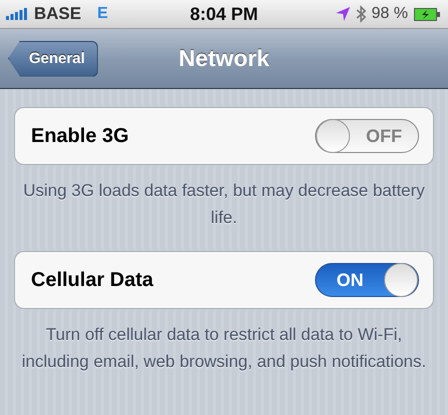 Image resolution: width=448 pixels, height=415 pixels. I want to click on bluetooth-icon, so click(361, 14).